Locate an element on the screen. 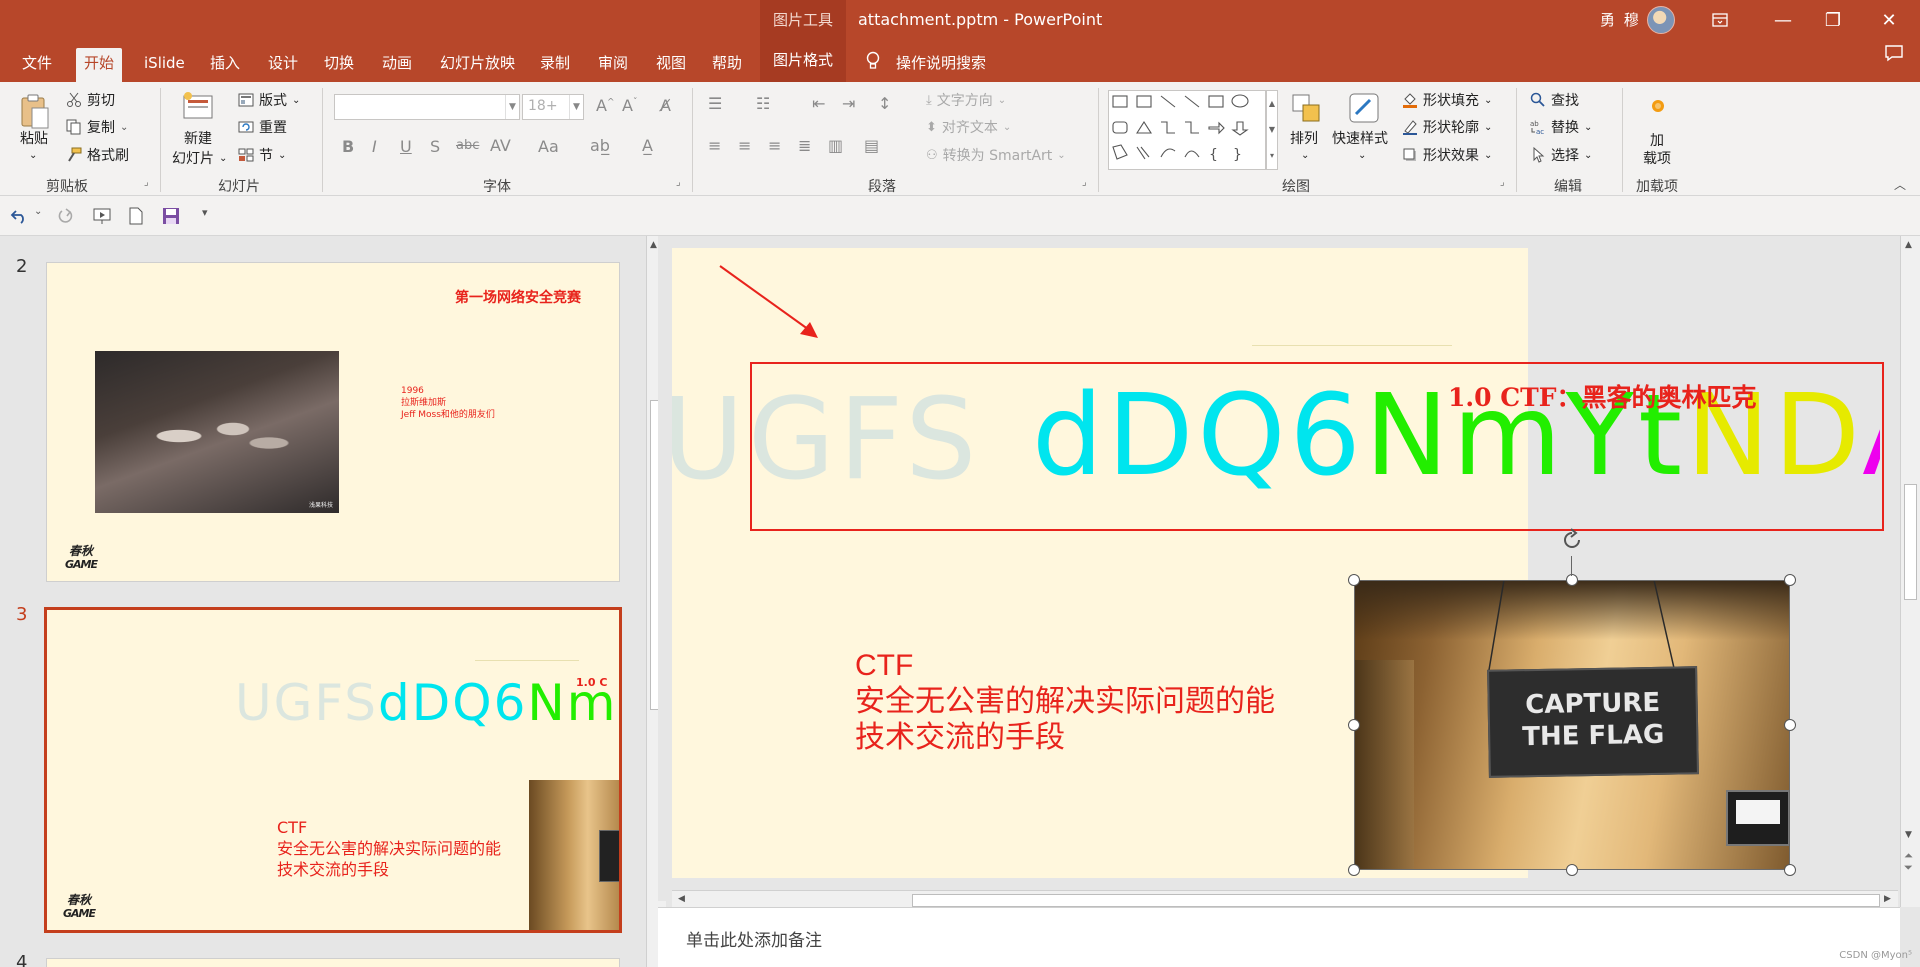  collapse-ribbon-icon: ︿ is located at coordinates (1900, 184).